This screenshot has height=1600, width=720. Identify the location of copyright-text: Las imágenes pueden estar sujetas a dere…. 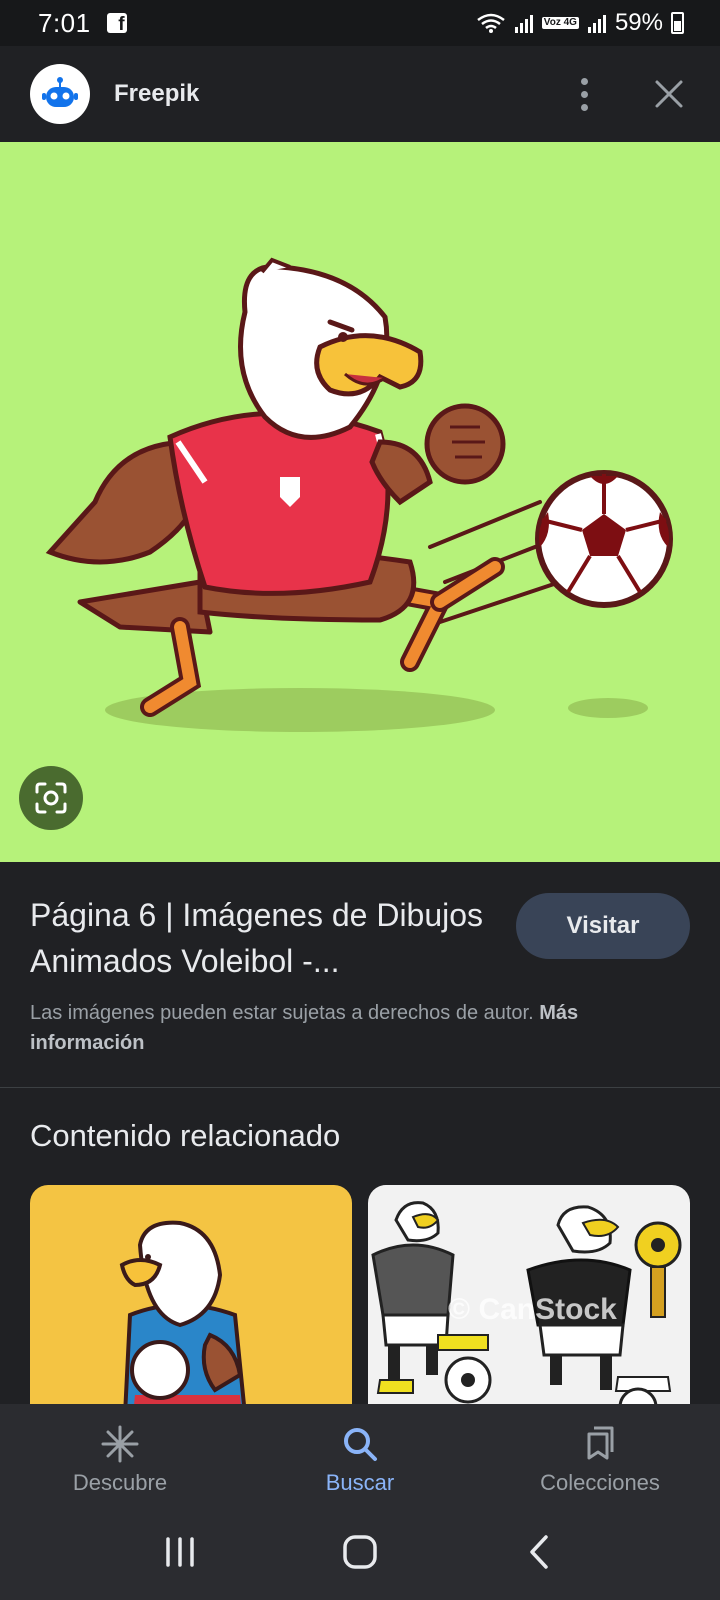
(282, 1013).